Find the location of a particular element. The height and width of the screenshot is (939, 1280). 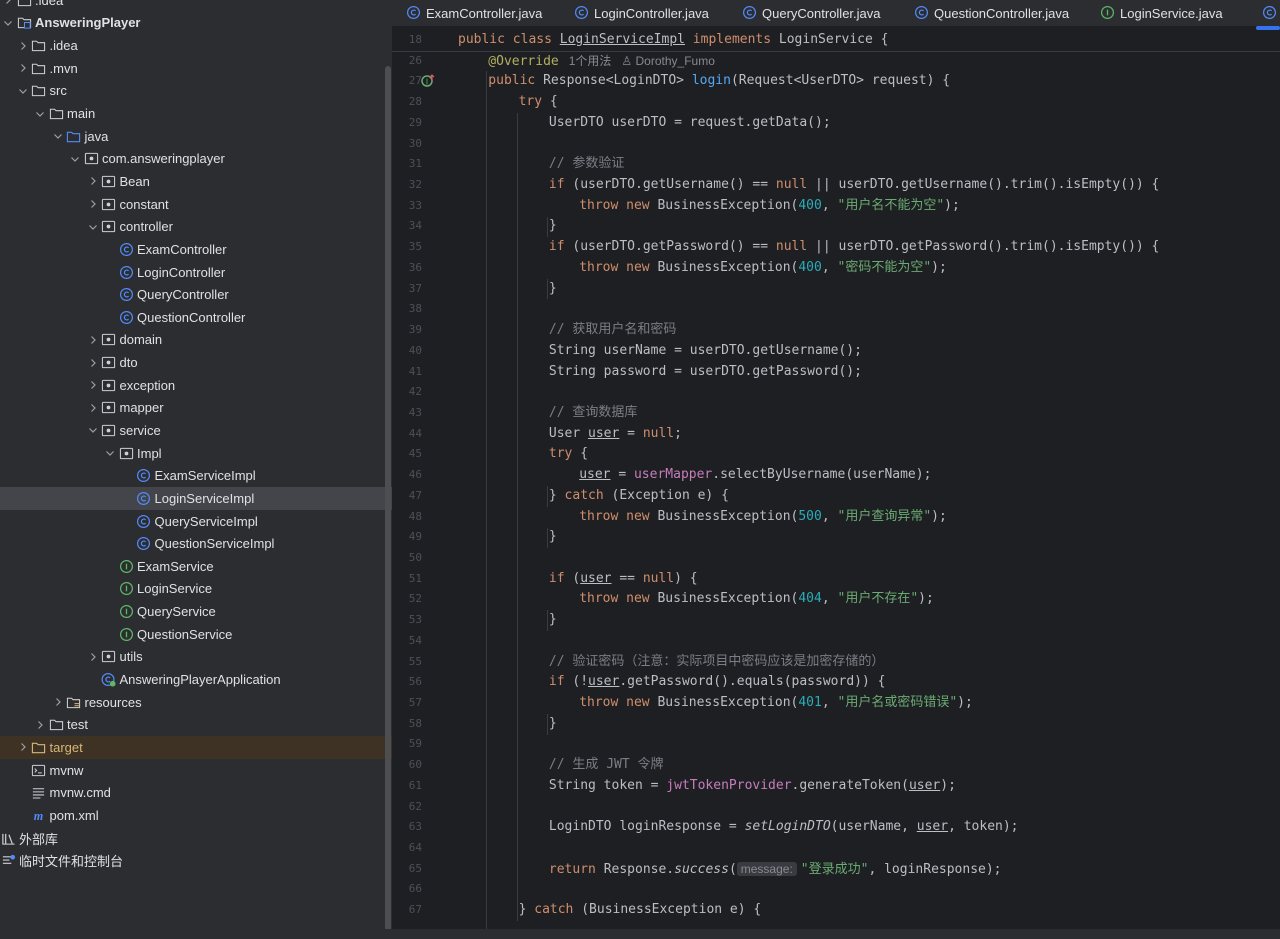

tree-item-queryservice: QueryService is located at coordinates (196, 611).